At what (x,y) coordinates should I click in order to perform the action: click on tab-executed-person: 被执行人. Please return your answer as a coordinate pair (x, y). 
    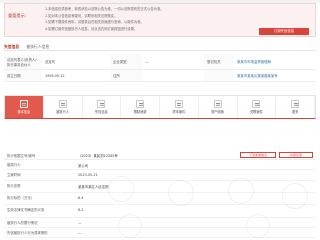
    Looking at the image, I should click on (63, 107).